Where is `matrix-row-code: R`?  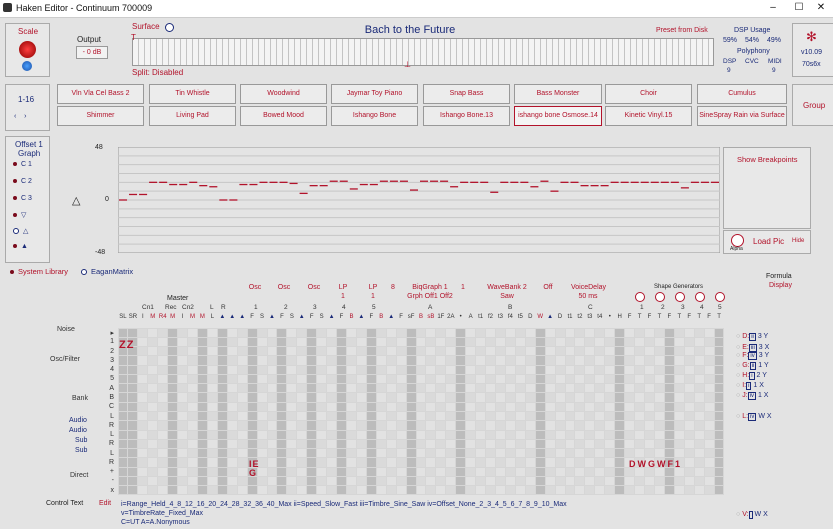
matrix-row-code: R is located at coordinates (109, 425).